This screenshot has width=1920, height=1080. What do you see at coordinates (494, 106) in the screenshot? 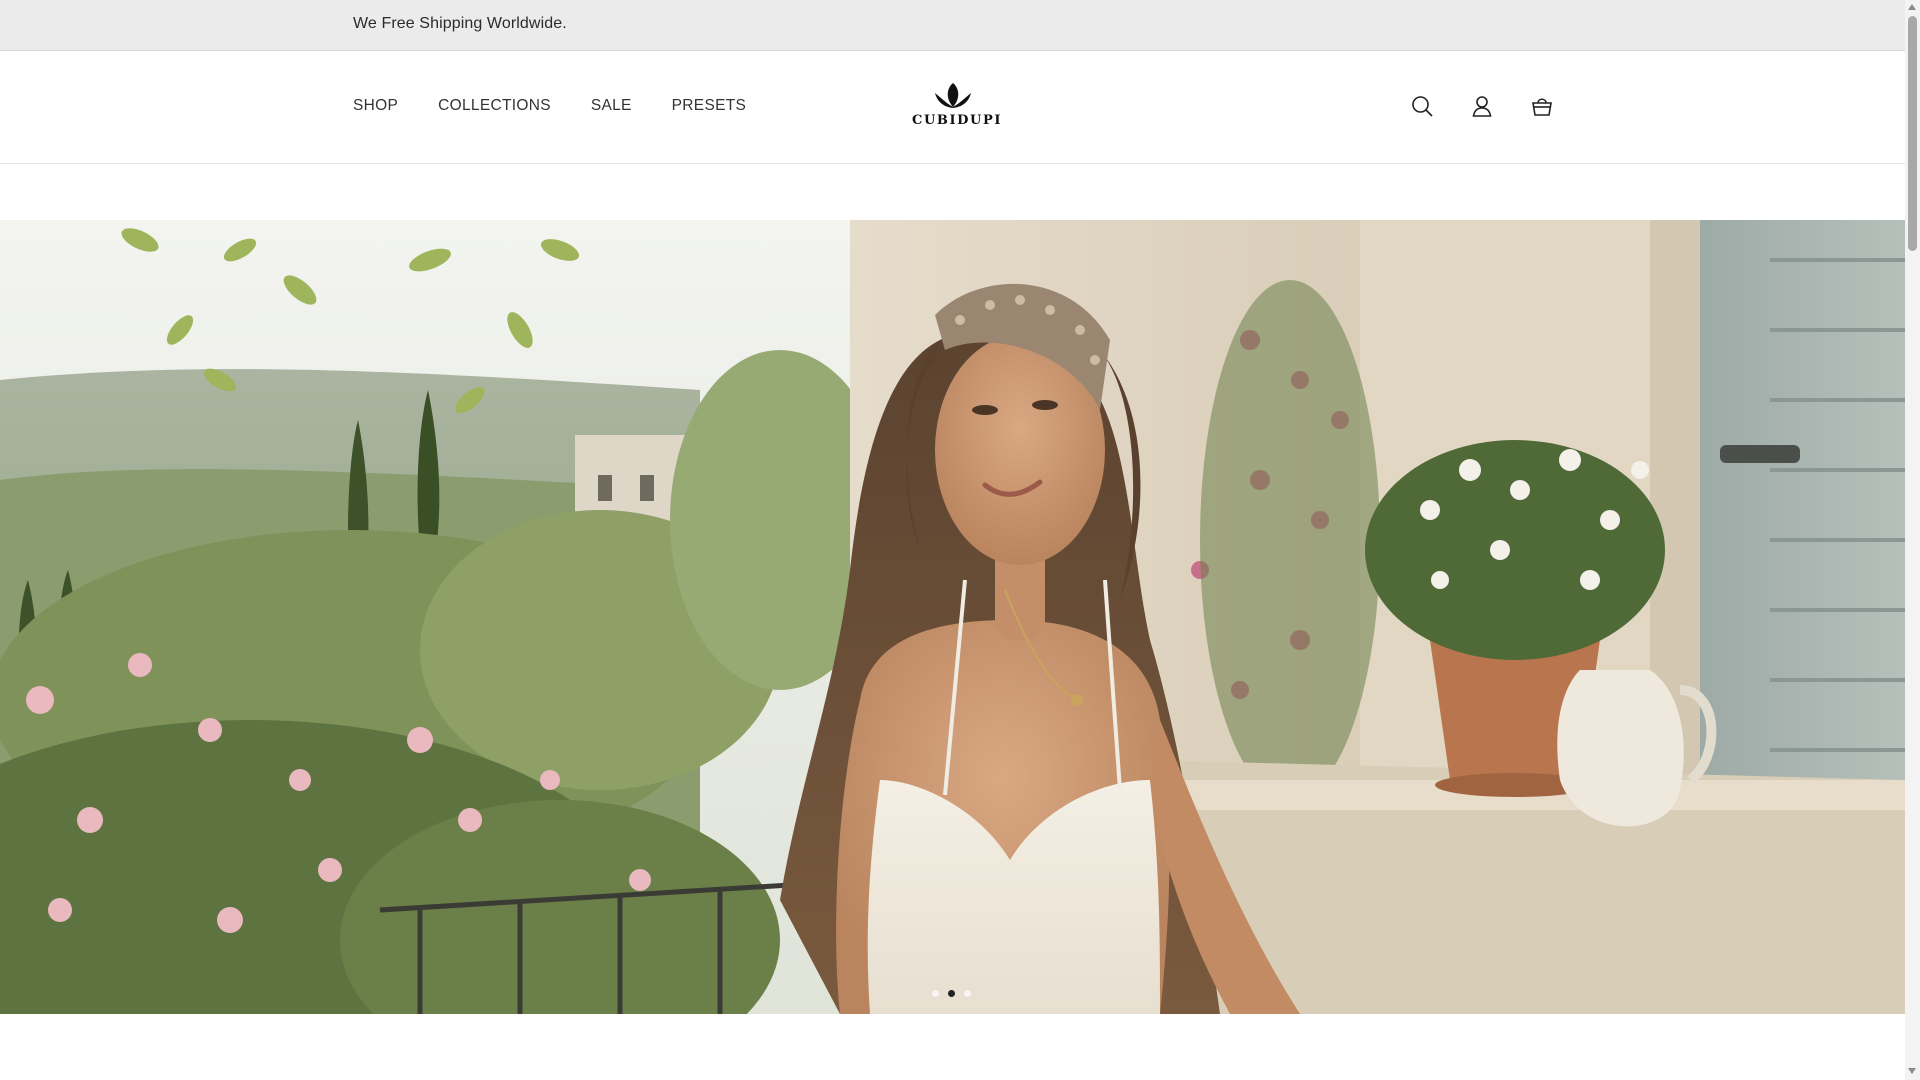
I see `nav-item-collections: COLLECTIONS` at bounding box center [494, 106].